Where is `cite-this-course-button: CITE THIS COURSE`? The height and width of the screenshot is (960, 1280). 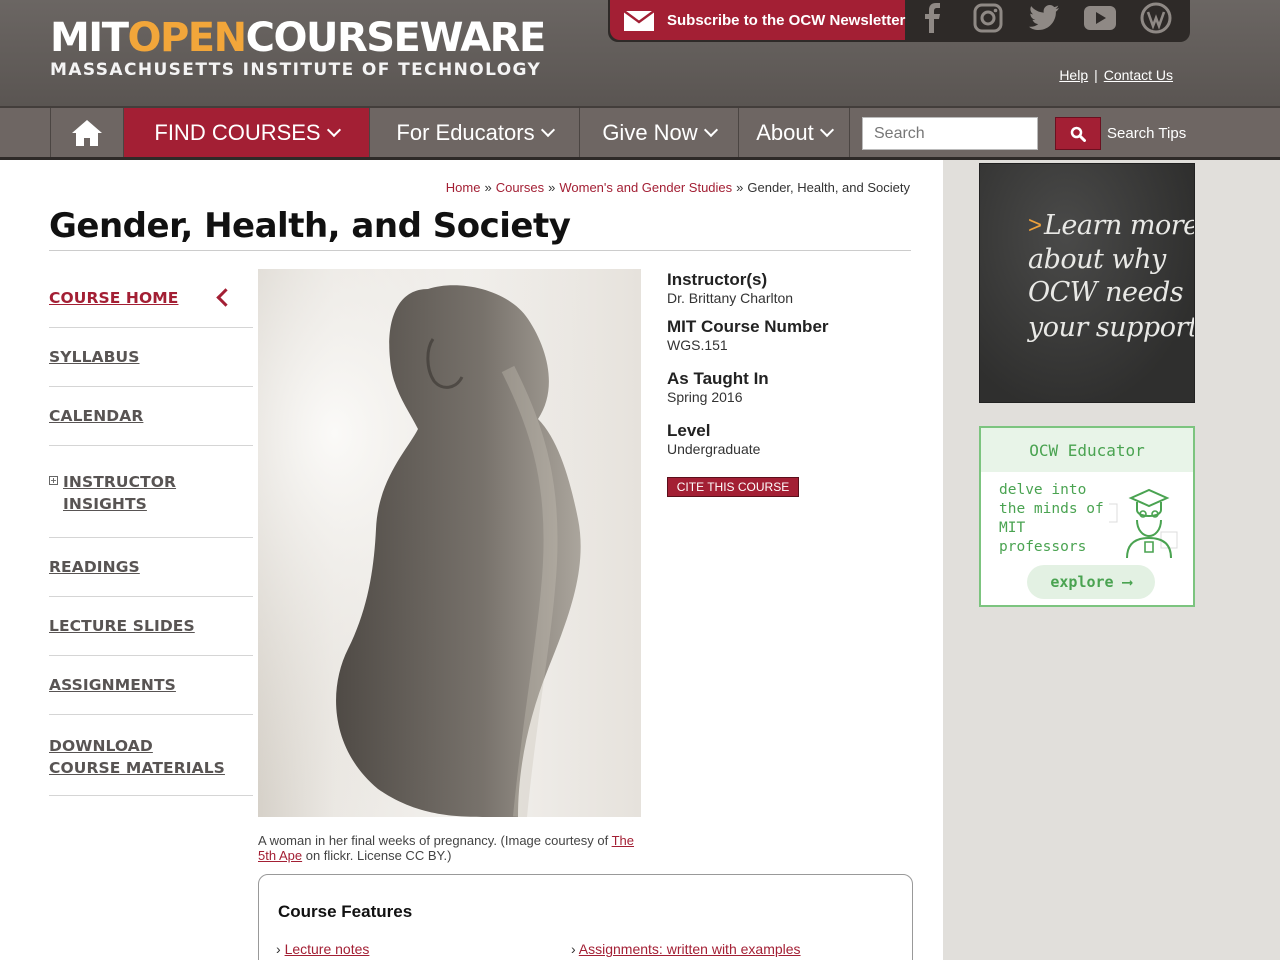
cite-this-course-button: CITE THIS COURSE is located at coordinates (733, 487).